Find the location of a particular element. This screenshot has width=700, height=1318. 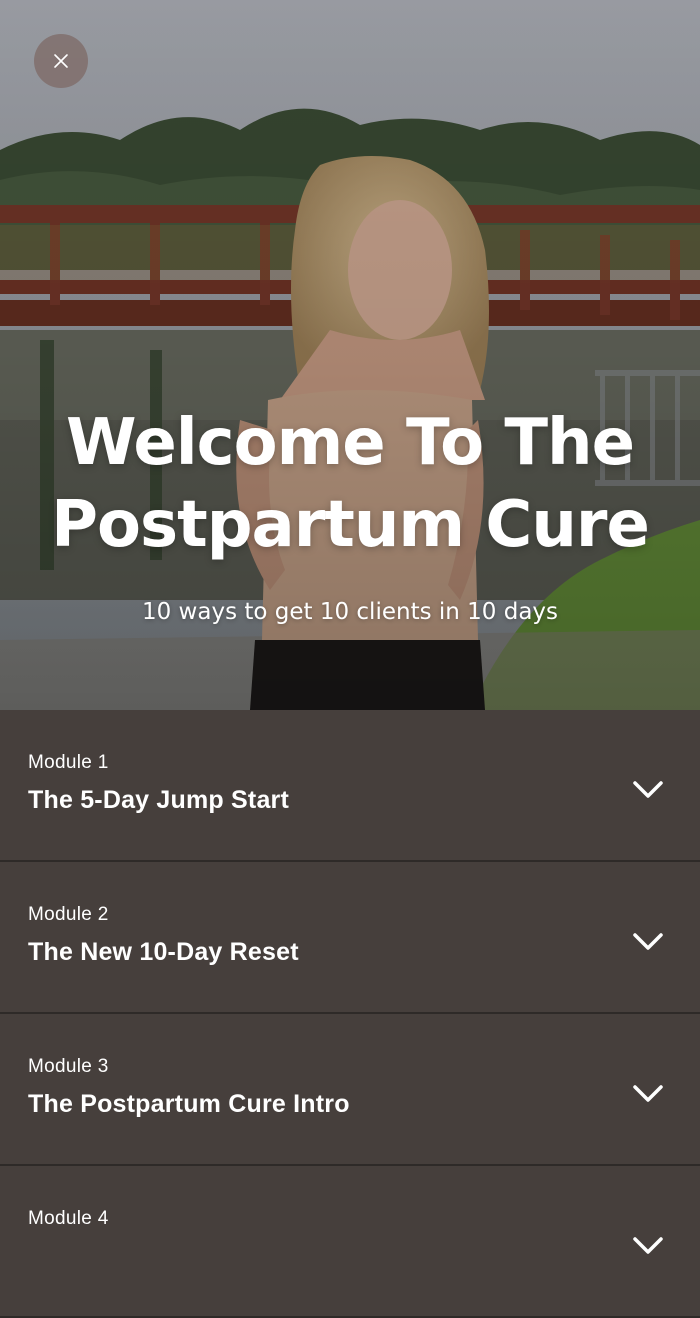

page-title-line-2: Postpartum Cure is located at coordinates (350, 525).